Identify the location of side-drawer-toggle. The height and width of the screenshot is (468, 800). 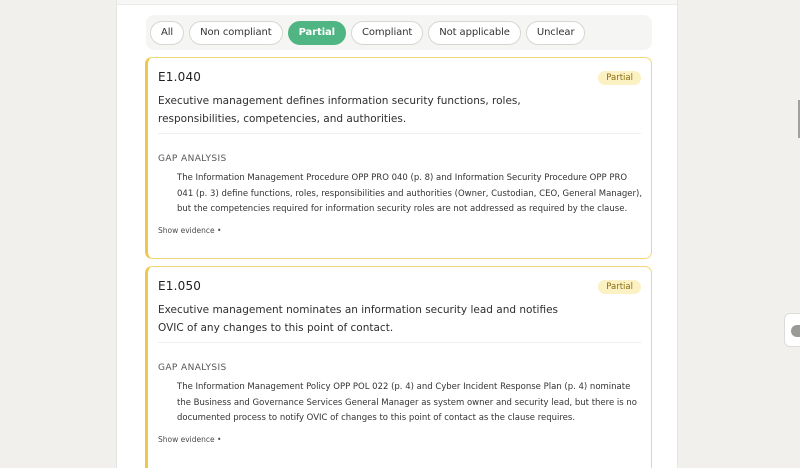
(792, 330).